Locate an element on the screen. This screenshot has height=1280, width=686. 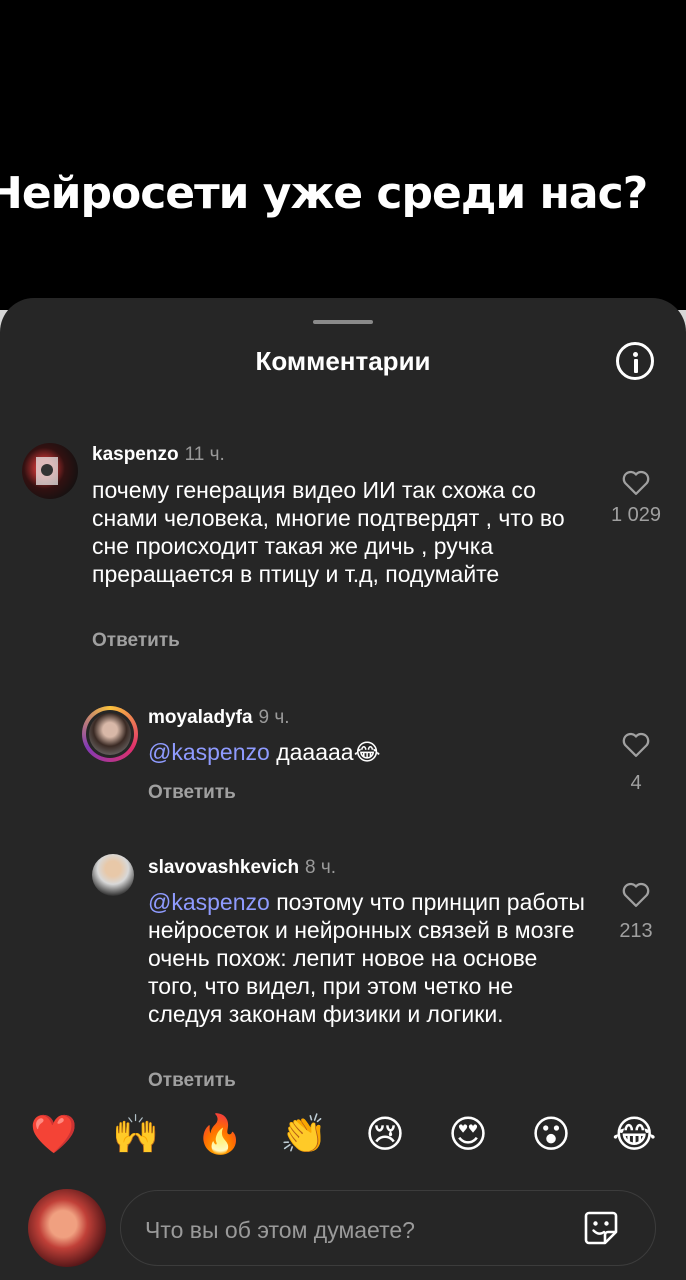
reaction-heart-eyes: 😍 is located at coordinates (468, 1134).